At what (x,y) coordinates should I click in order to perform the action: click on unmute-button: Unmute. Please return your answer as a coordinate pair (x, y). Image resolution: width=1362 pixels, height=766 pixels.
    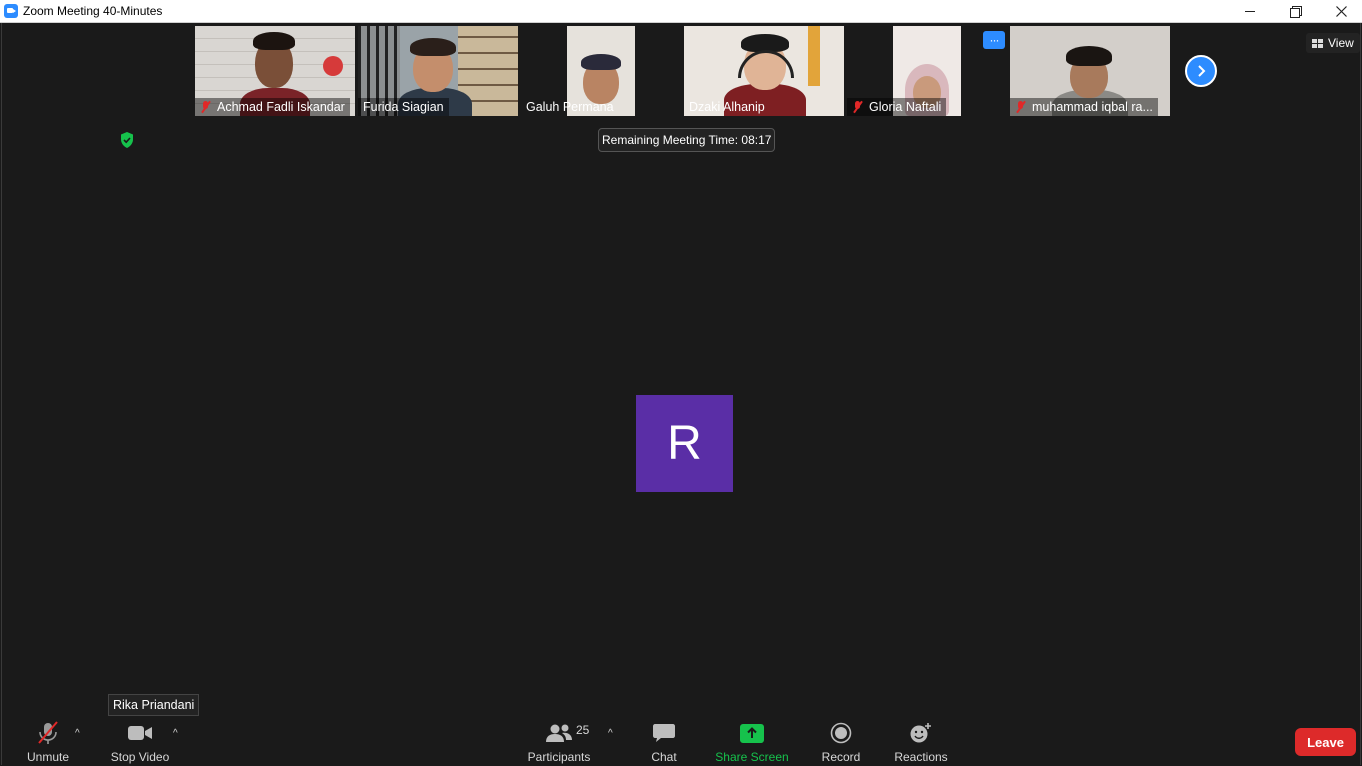
    Looking at the image, I should click on (48, 742).